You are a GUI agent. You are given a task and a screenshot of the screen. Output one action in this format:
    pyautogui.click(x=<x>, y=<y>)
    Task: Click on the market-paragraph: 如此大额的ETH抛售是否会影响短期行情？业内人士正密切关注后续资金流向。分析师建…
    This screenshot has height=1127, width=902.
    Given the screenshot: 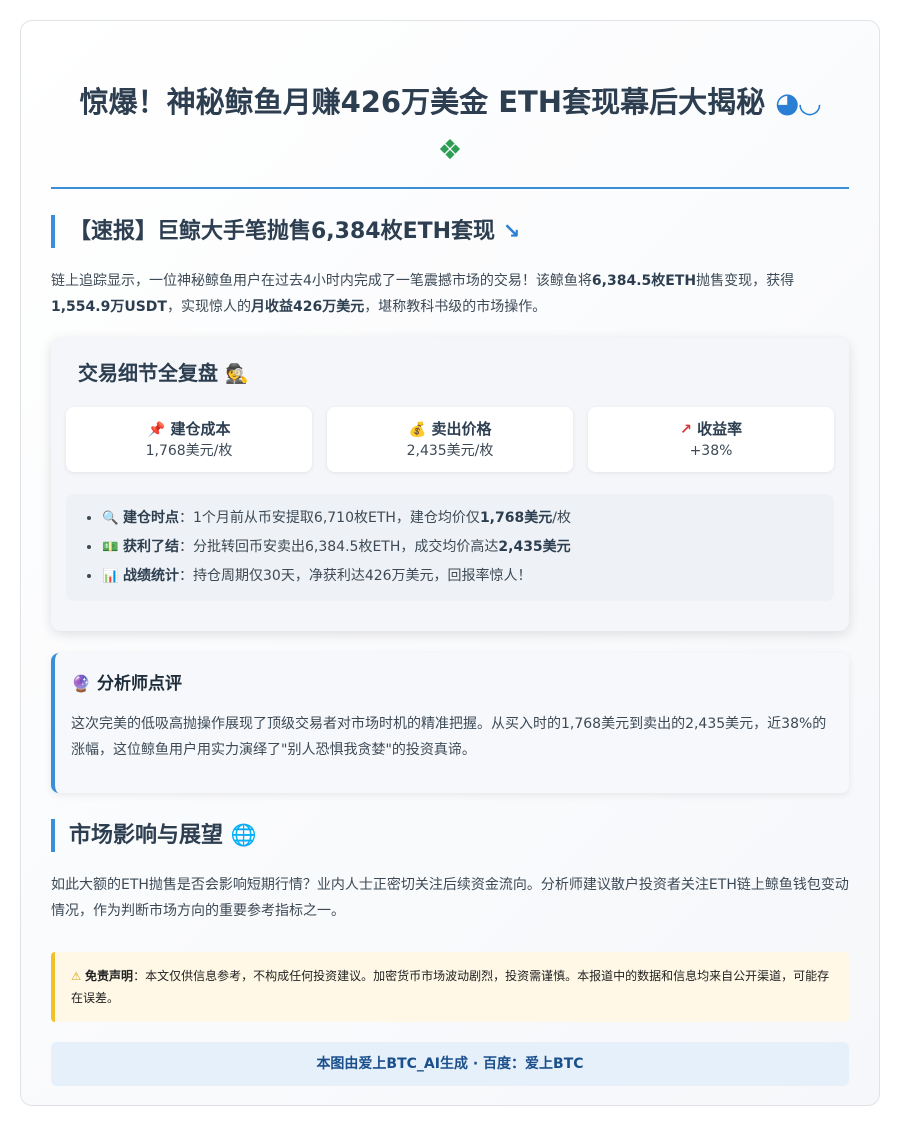 What is the action you would take?
    pyautogui.click(x=450, y=898)
    